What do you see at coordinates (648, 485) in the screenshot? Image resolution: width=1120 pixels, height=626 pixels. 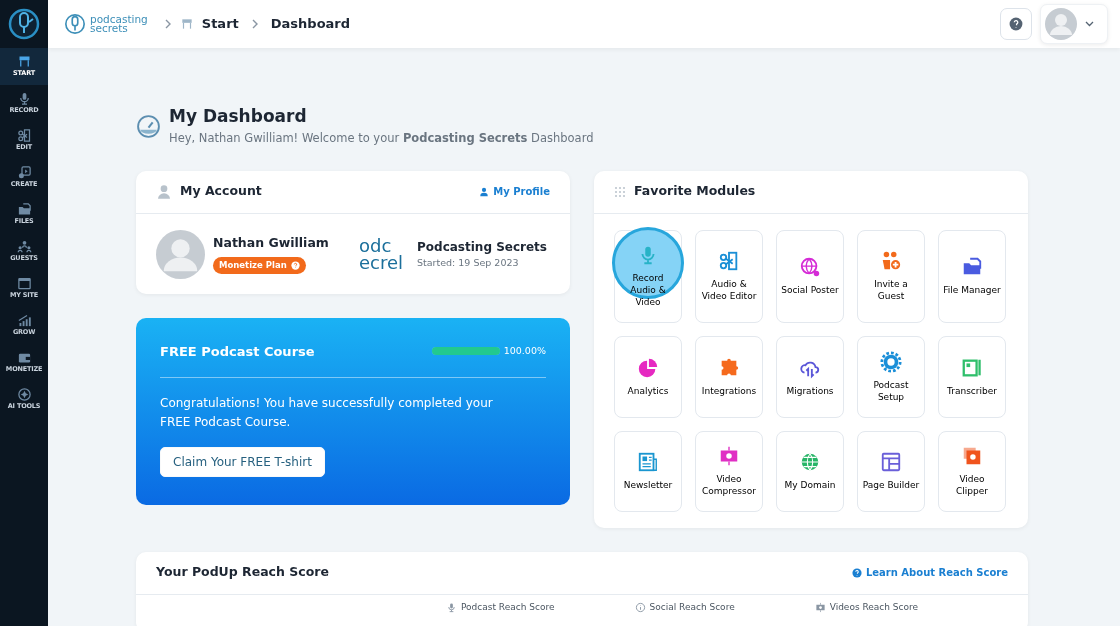 I see `module-label: Newsletter` at bounding box center [648, 485].